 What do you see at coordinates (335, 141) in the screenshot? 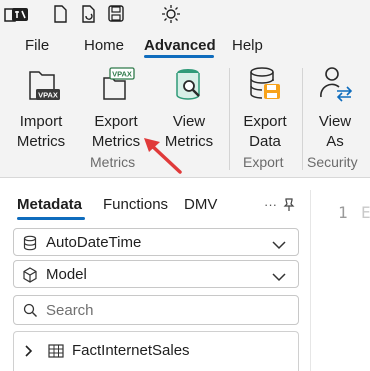
I see `view-as-label-2: As` at bounding box center [335, 141].